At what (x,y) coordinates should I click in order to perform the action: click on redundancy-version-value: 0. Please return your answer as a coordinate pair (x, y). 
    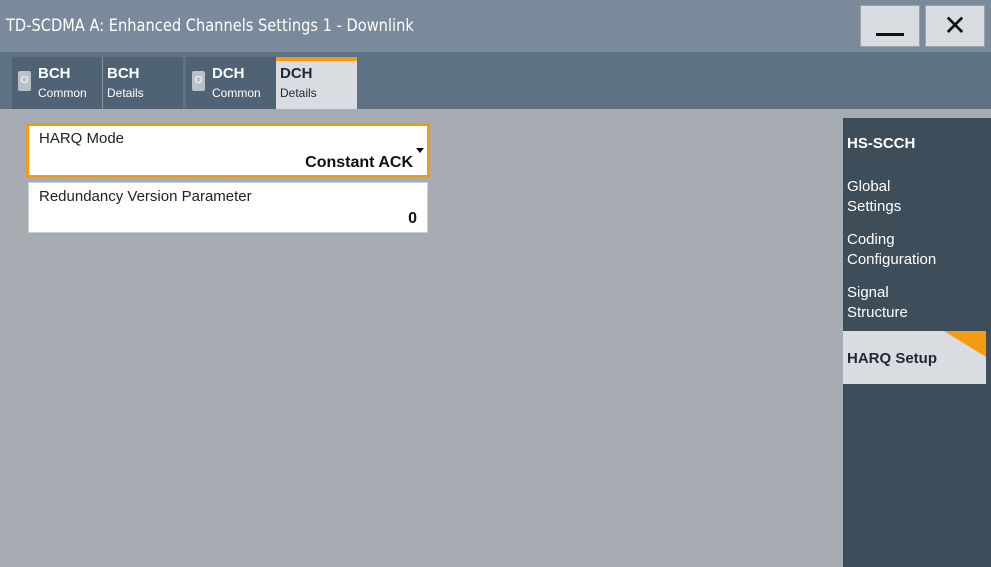
    Looking at the image, I should click on (412, 218).